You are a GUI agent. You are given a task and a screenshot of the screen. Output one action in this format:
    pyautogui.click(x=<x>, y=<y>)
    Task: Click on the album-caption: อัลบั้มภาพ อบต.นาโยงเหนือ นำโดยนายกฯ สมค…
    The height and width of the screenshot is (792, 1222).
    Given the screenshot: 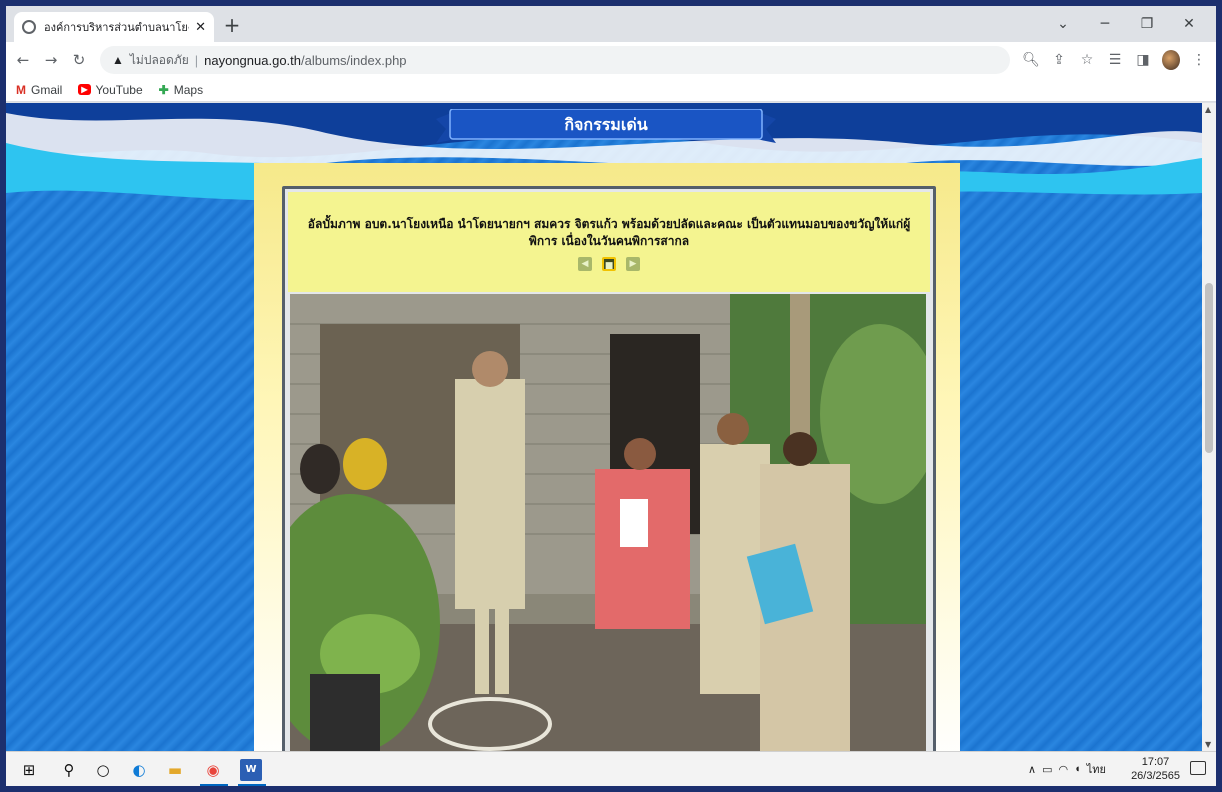 What is the action you would take?
    pyautogui.click(x=609, y=232)
    